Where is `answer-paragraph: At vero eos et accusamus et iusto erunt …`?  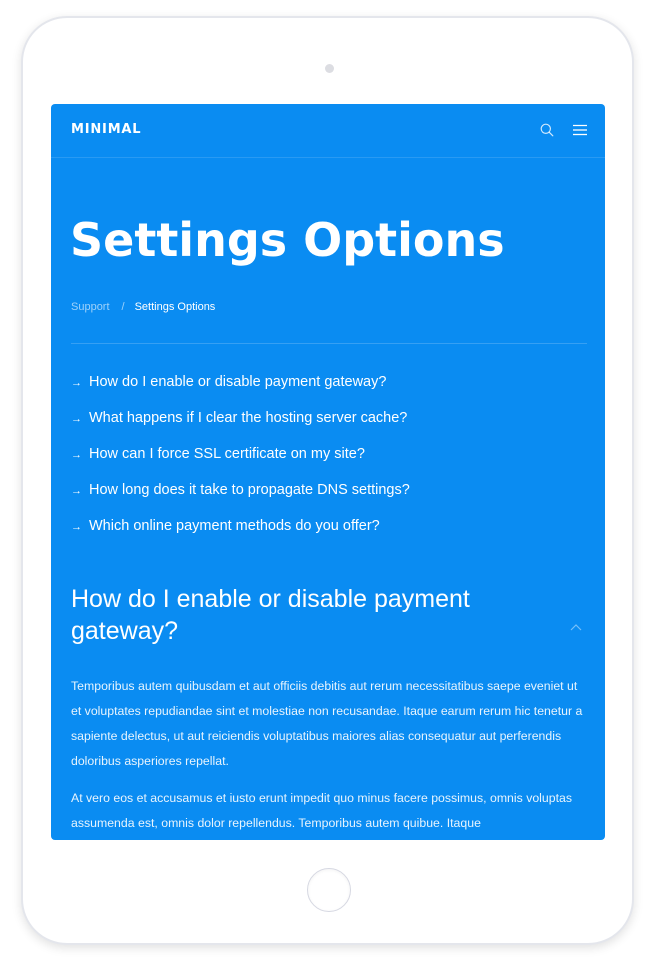
answer-paragraph: At vero eos et accusamus et iusto erunt … is located at coordinates (321, 810).